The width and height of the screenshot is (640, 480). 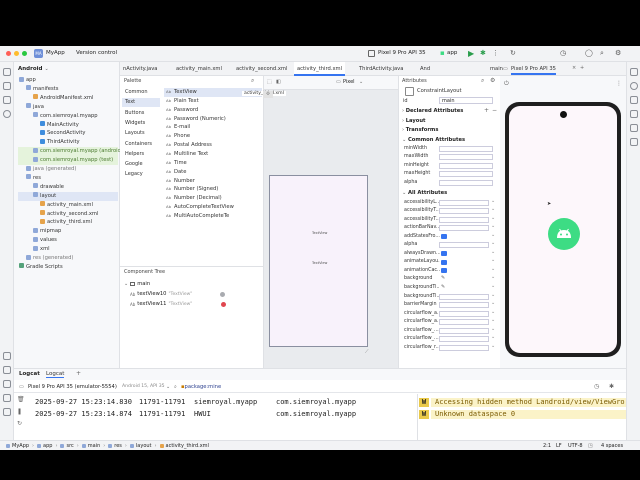 I want to click on palette-category: Buttons, so click(x=141, y=113).